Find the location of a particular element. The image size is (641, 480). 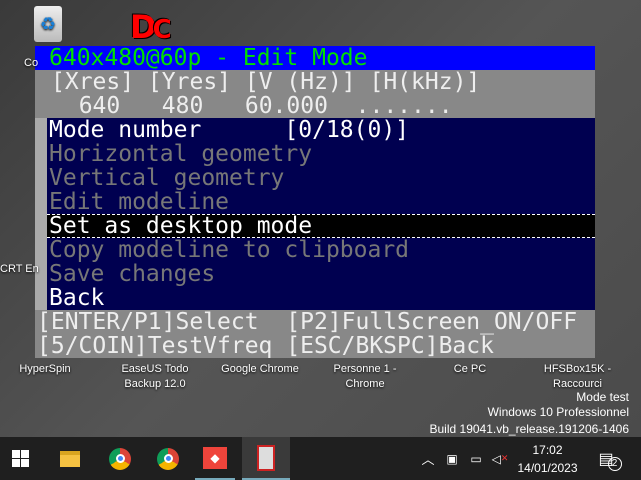

notification-count: 2 is located at coordinates (614, 463).